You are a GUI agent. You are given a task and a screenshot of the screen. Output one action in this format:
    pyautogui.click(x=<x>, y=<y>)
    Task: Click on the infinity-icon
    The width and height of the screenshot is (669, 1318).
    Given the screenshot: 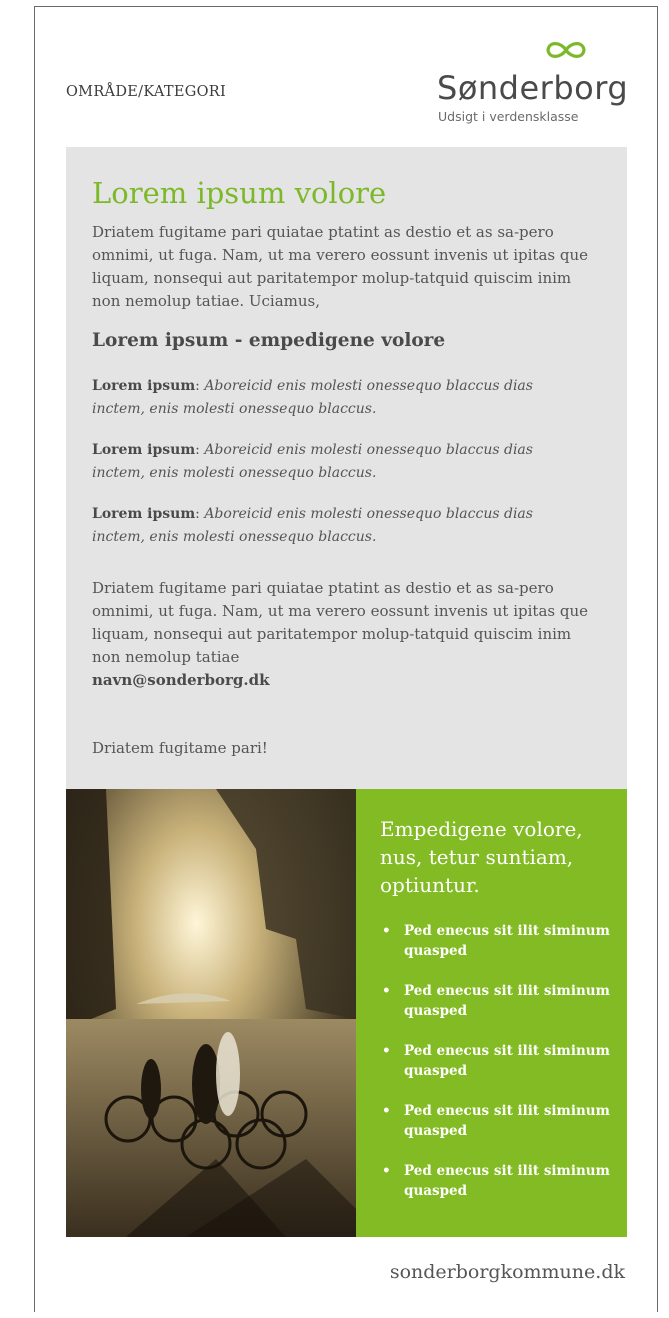 What is the action you would take?
    pyautogui.click(x=566, y=50)
    